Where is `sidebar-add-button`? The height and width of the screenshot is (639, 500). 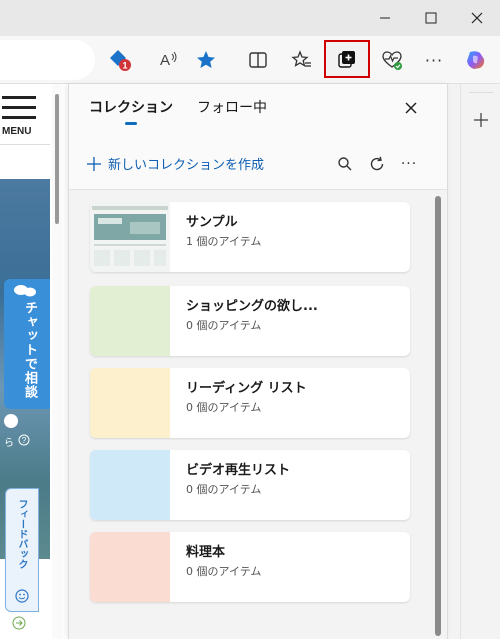
sidebar-add-button is located at coordinates (481, 120).